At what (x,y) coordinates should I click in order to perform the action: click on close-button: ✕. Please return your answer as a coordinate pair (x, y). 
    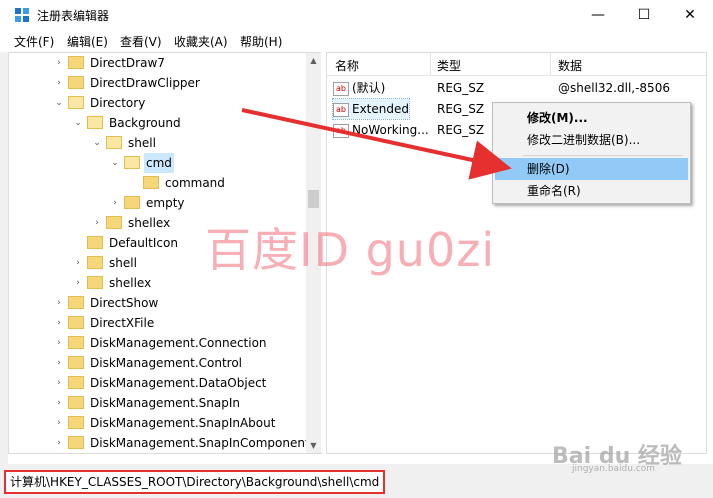
    Looking at the image, I should click on (690, 15).